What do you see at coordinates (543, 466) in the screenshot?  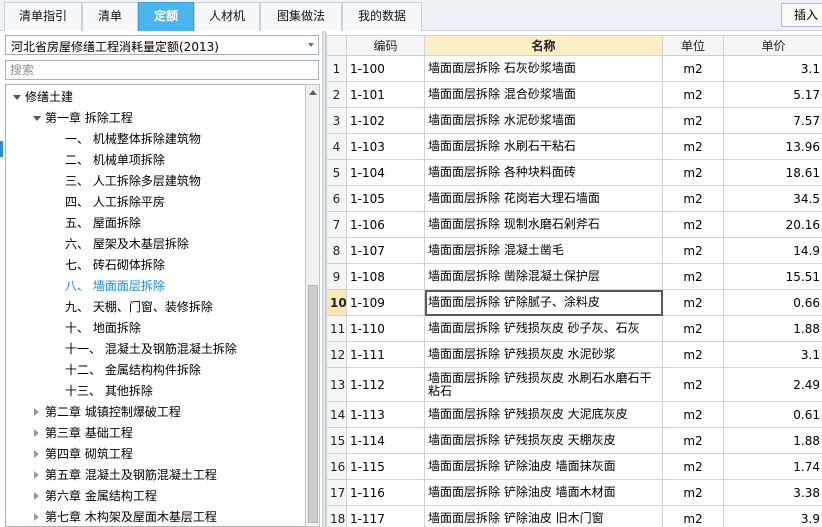 I see `cell-name: 墙面面层拆除 铲除油皮 墙面抹灰面` at bounding box center [543, 466].